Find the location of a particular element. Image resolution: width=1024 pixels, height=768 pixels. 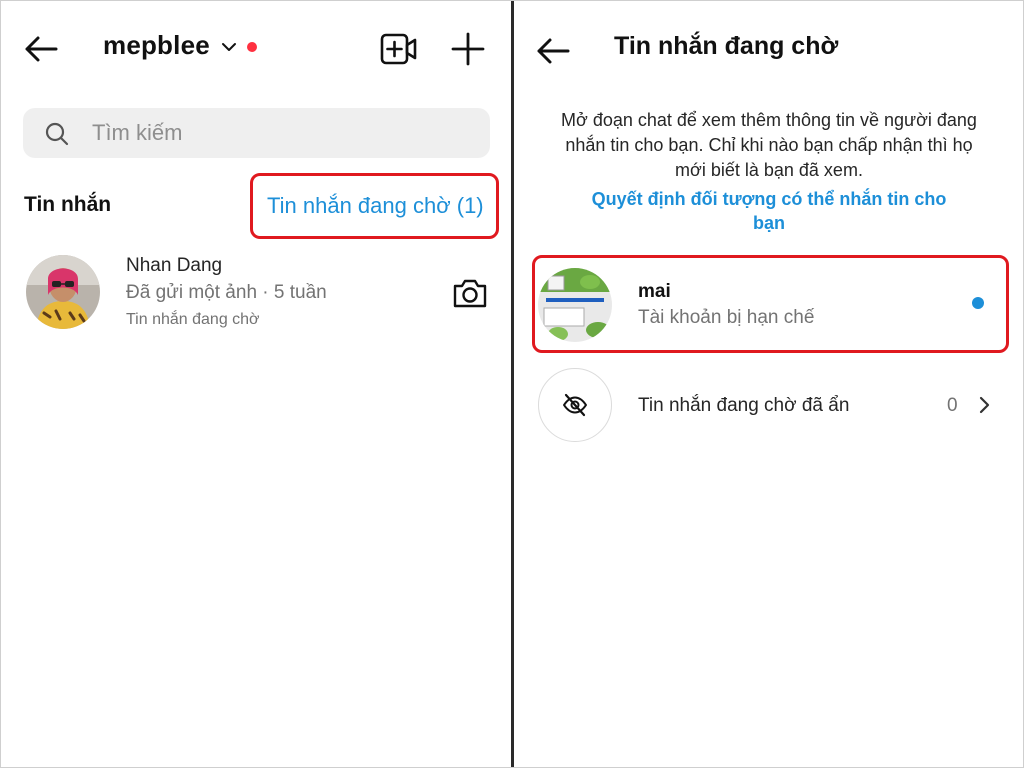

conversation-name: Nhan Dang is located at coordinates (174, 266).